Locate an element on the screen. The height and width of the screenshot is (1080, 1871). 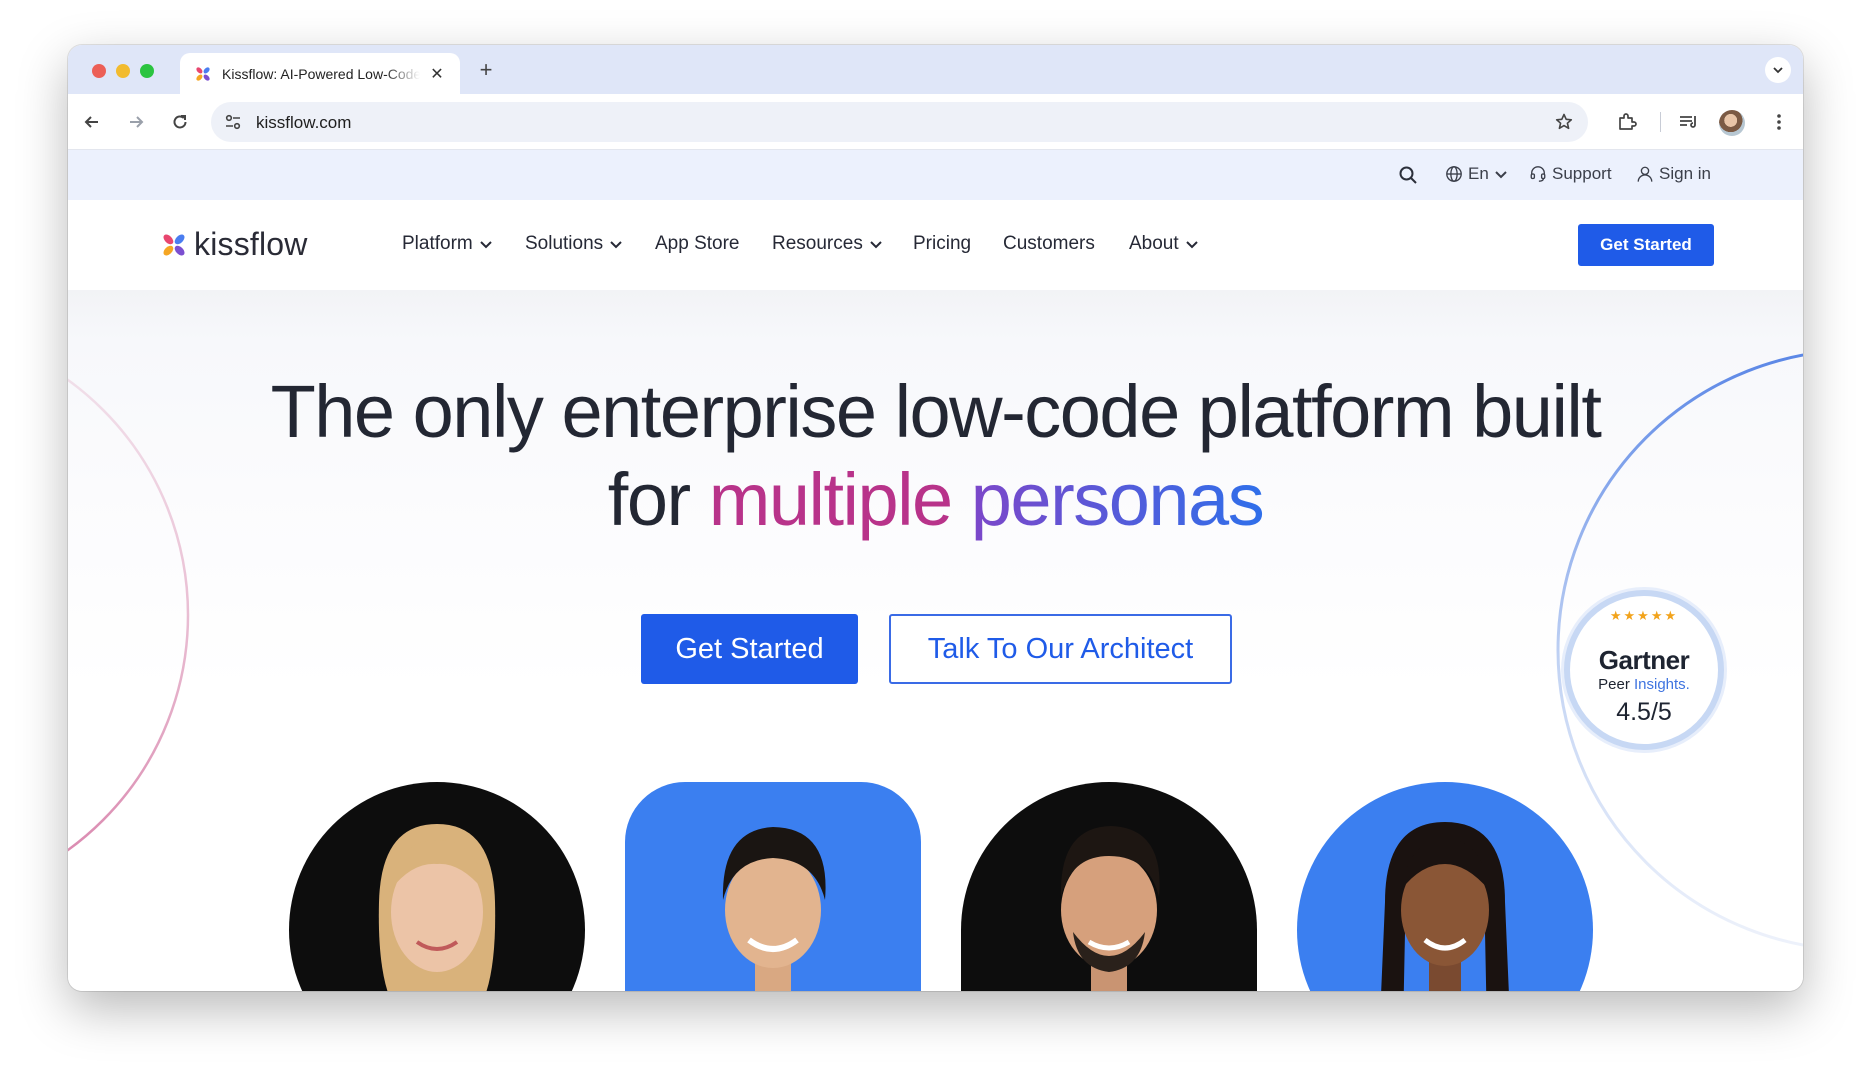
gartner-score: 4.5/5 is located at coordinates (1644, 712).